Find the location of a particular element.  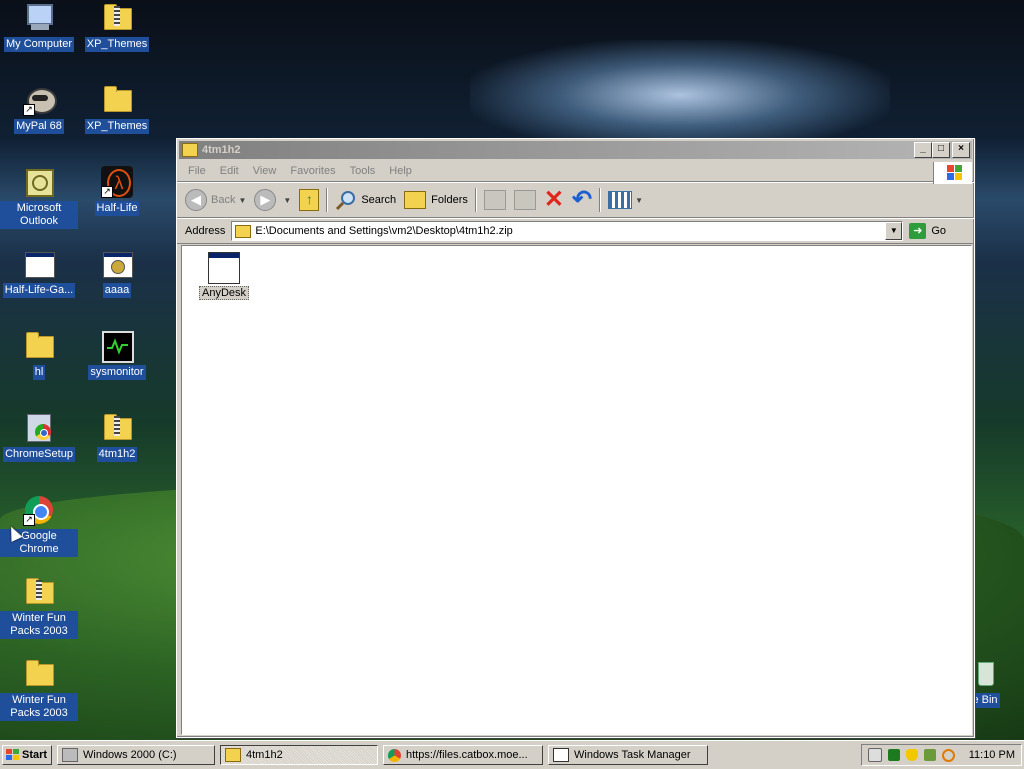

task-windows-2000-drive: Windows 2000 (C:) is located at coordinates (136, 755).